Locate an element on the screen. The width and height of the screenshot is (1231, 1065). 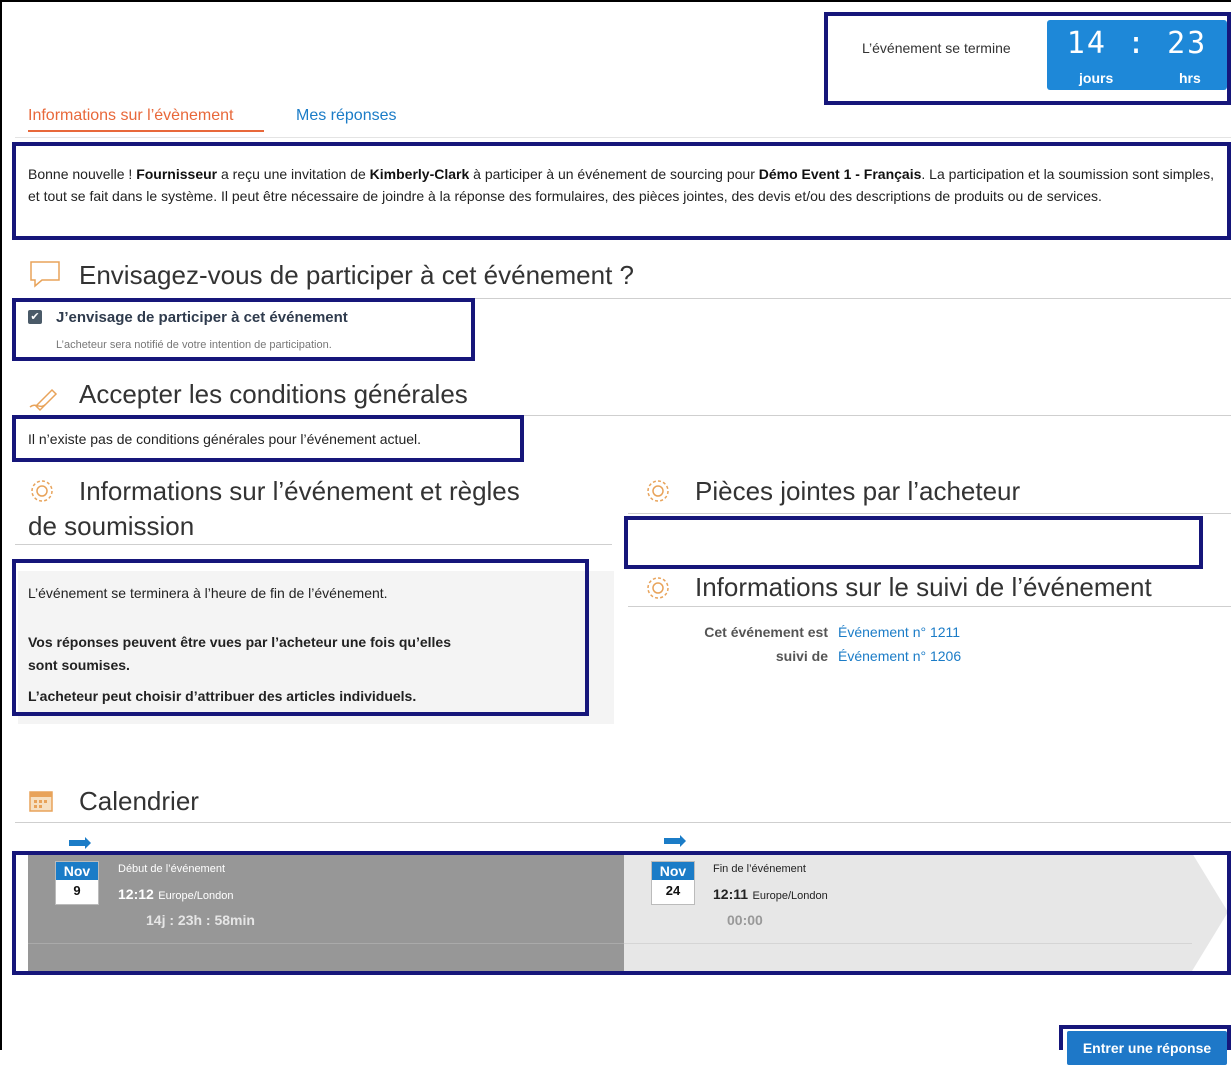
left-frame-border is located at coordinates (1, 525).